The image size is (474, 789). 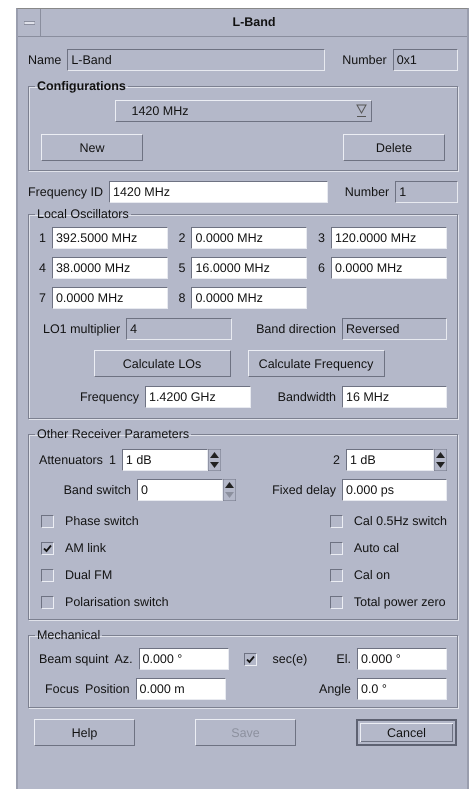 I want to click on band-direction-field: Reversed, so click(x=394, y=329).